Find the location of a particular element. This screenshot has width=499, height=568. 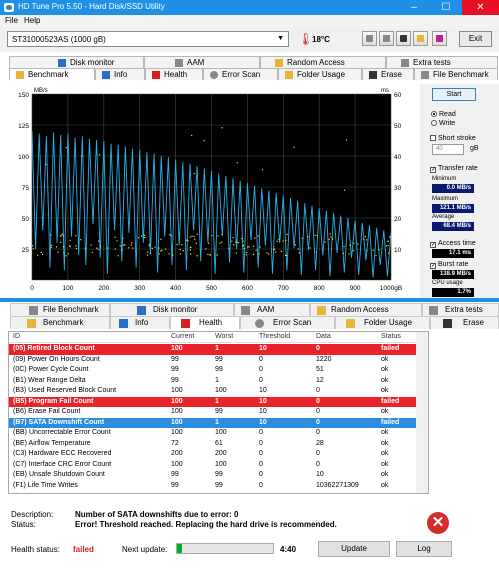

table-row: (05) Retired Block Count 100 1 10 0 failed is located at coordinates (218, 349).